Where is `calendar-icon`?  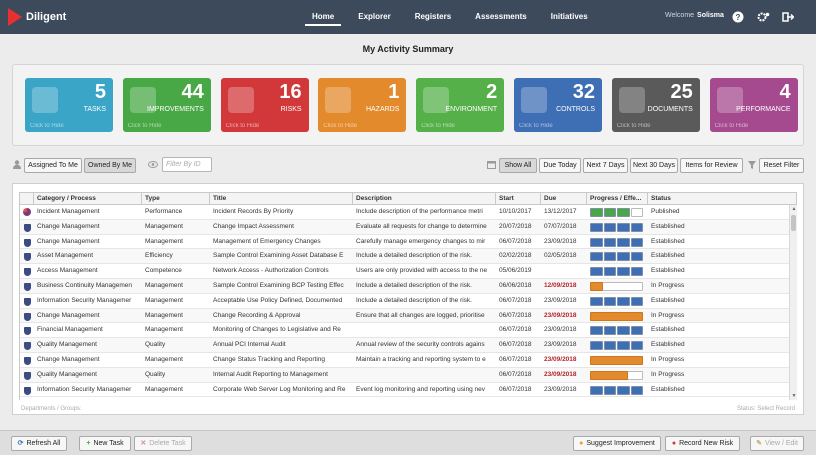
calendar-icon is located at coordinates (491, 165).